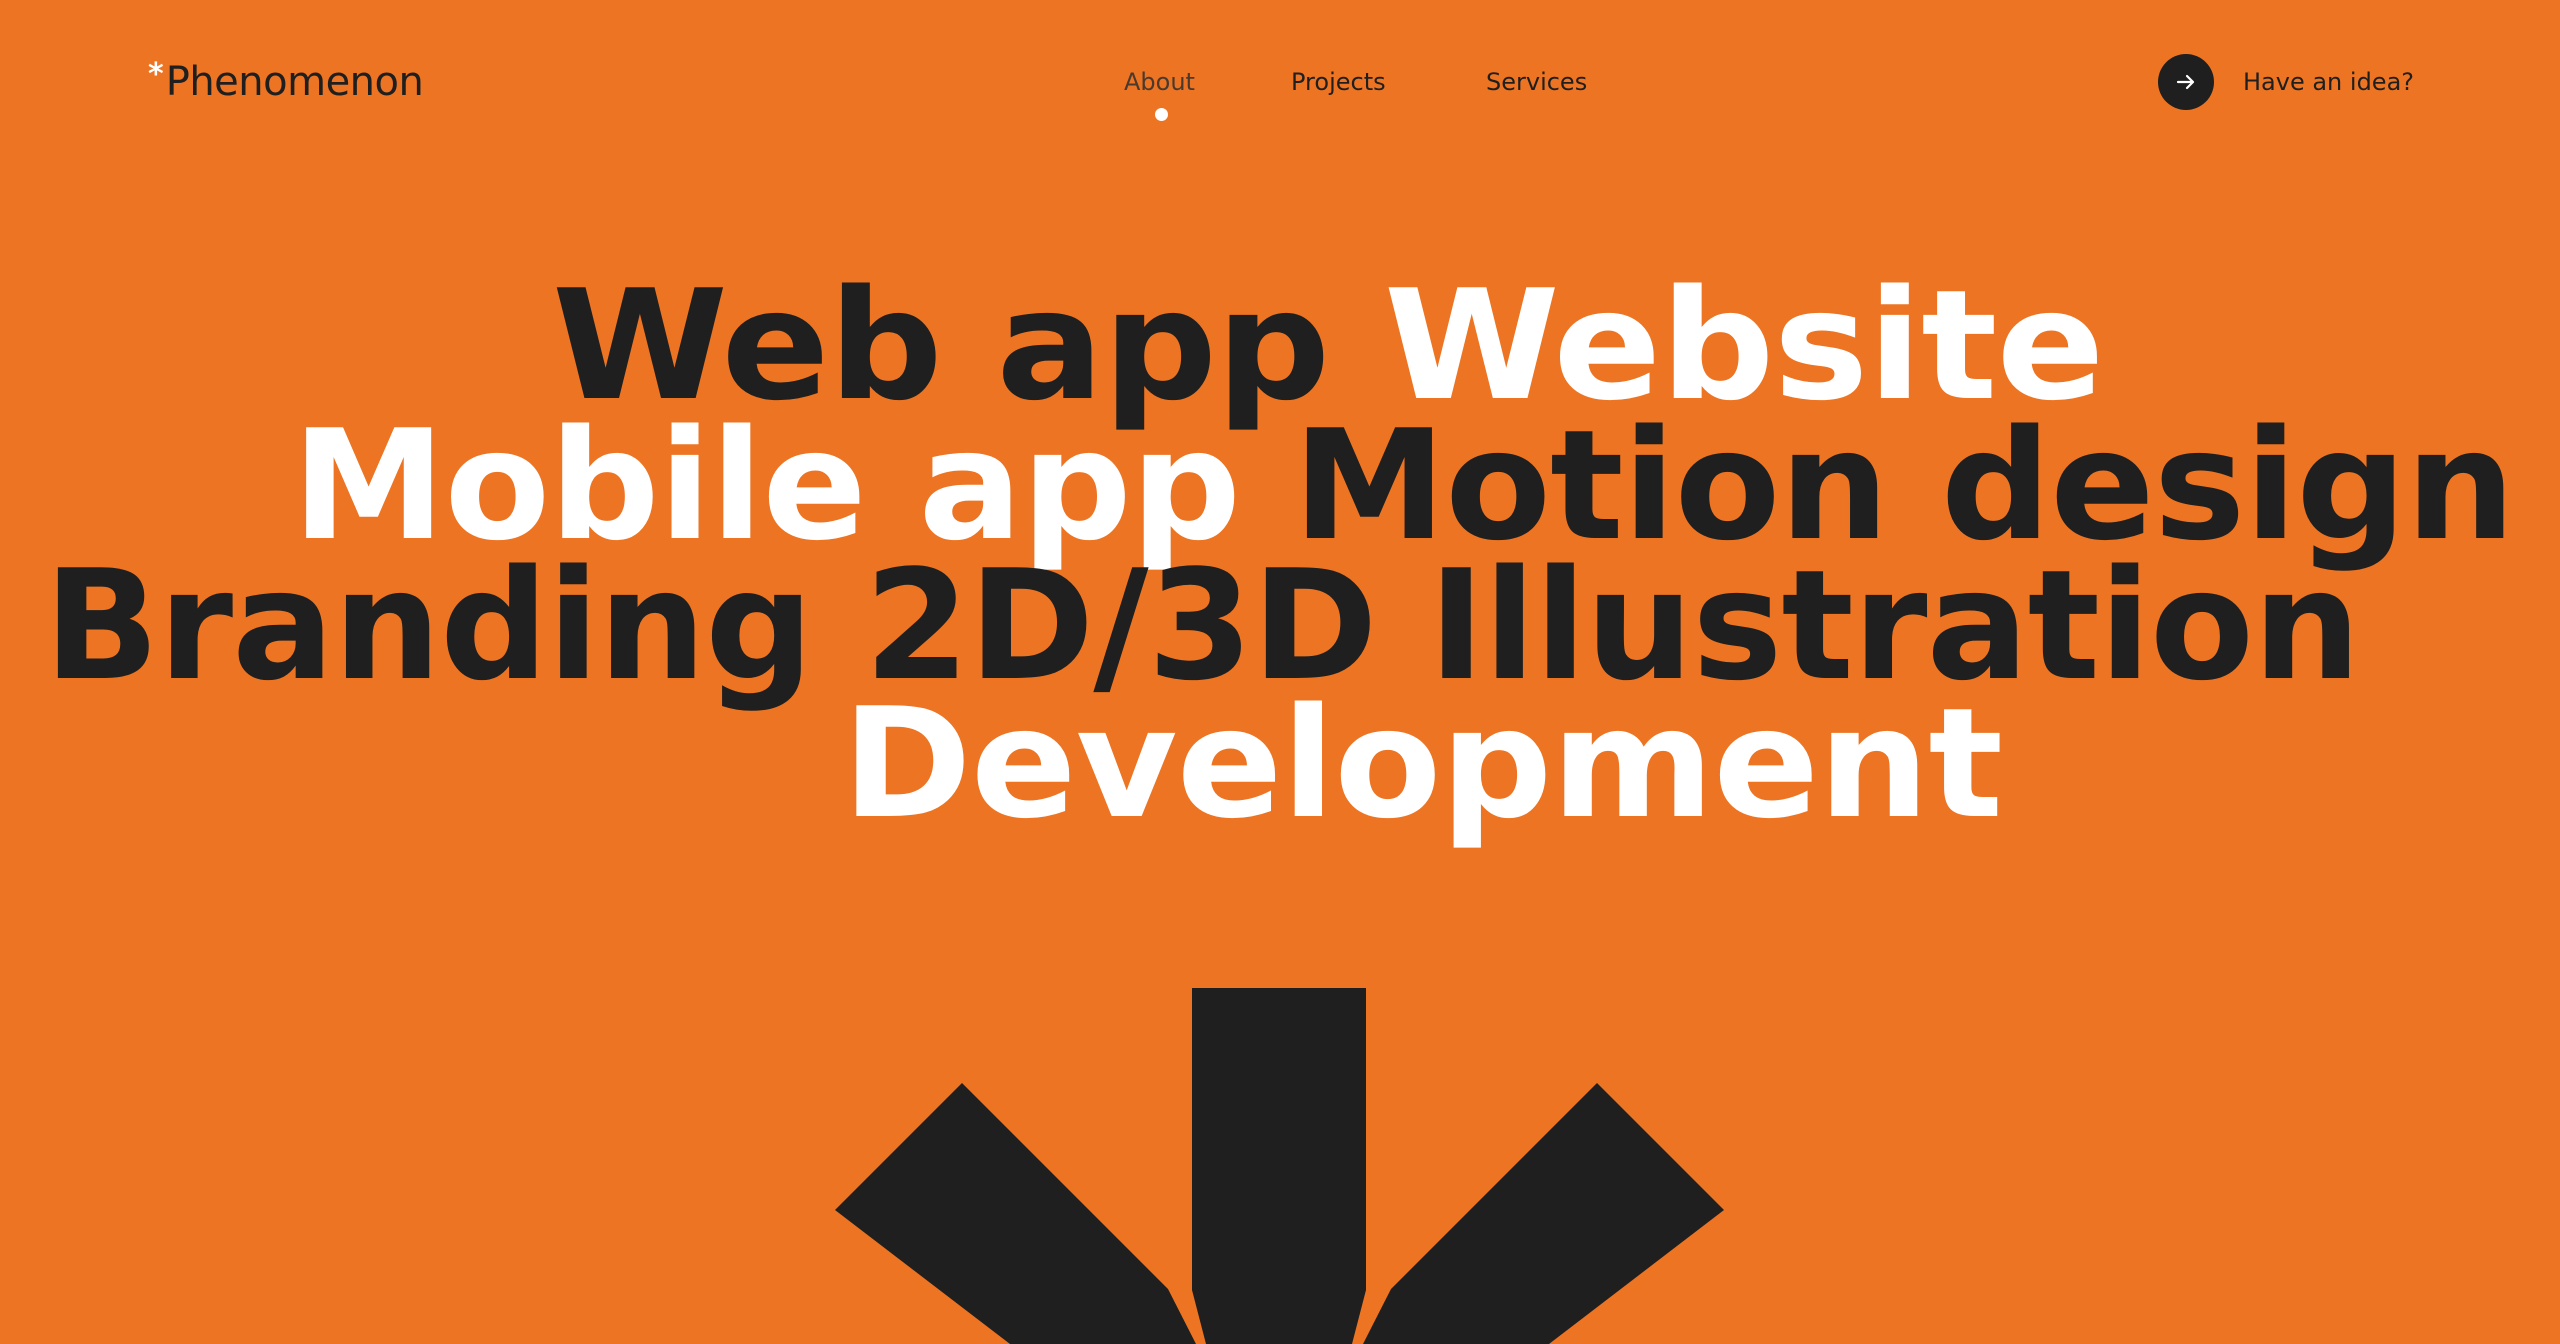 The height and width of the screenshot is (1344, 2560). I want to click on active-nav-indicator, so click(1161, 114).